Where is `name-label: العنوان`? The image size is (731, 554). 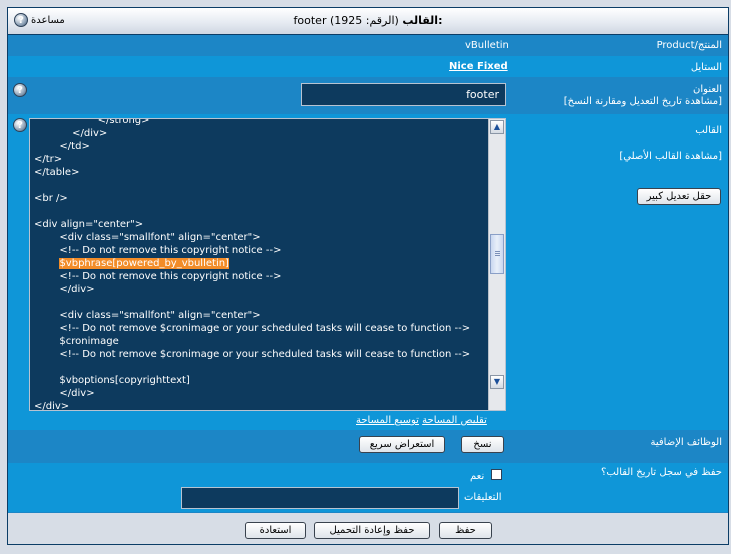 name-label: العنوان is located at coordinates (707, 89).